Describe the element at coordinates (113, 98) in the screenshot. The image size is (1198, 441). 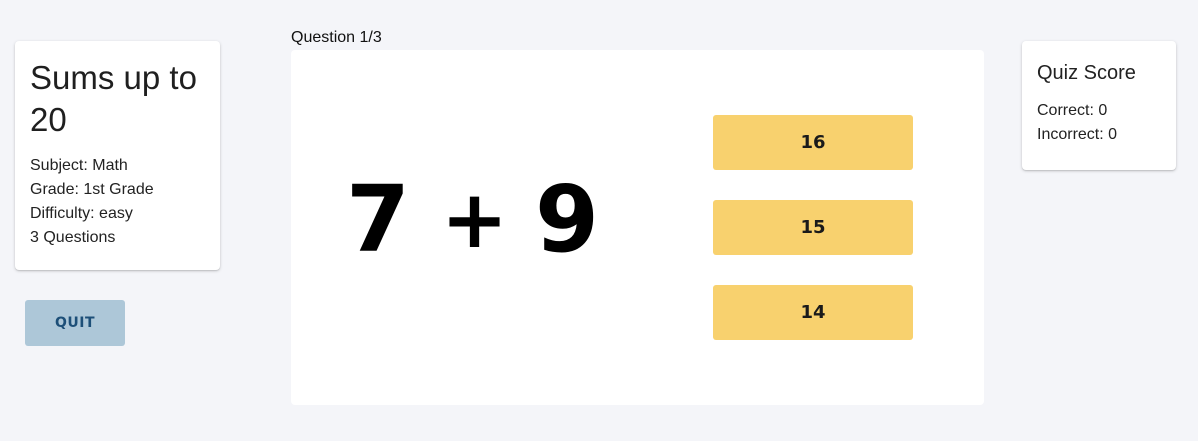
I see `quiz-title: Sums up to 20` at that location.